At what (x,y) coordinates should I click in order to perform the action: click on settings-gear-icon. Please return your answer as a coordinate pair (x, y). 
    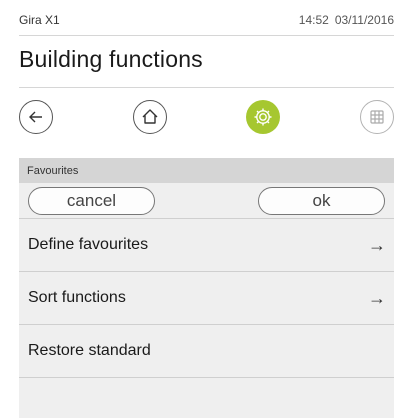
    Looking at the image, I should click on (263, 117).